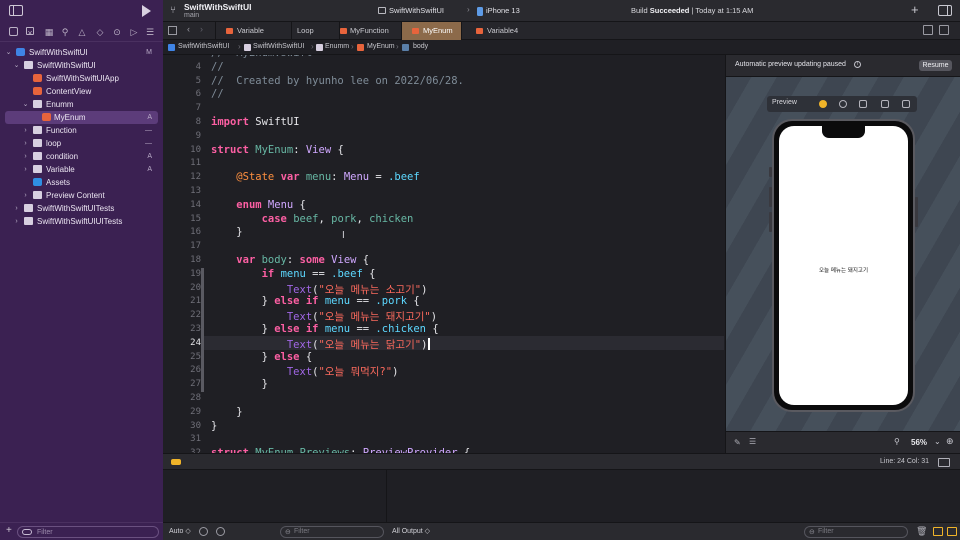 The height and width of the screenshot is (540, 960). I want to click on code-line: // Created by hyunho lee on 2022/06/28., so click(337, 81).